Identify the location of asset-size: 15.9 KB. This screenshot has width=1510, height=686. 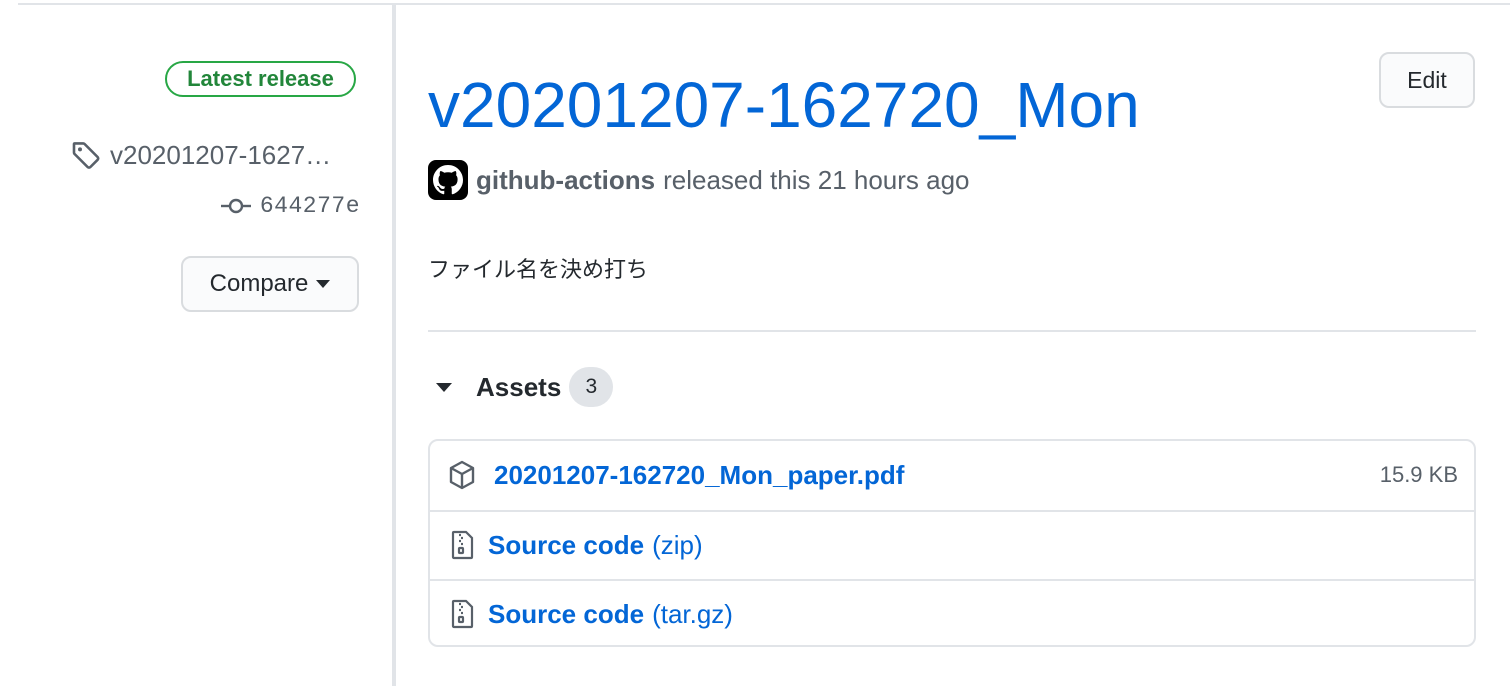
(1418, 474).